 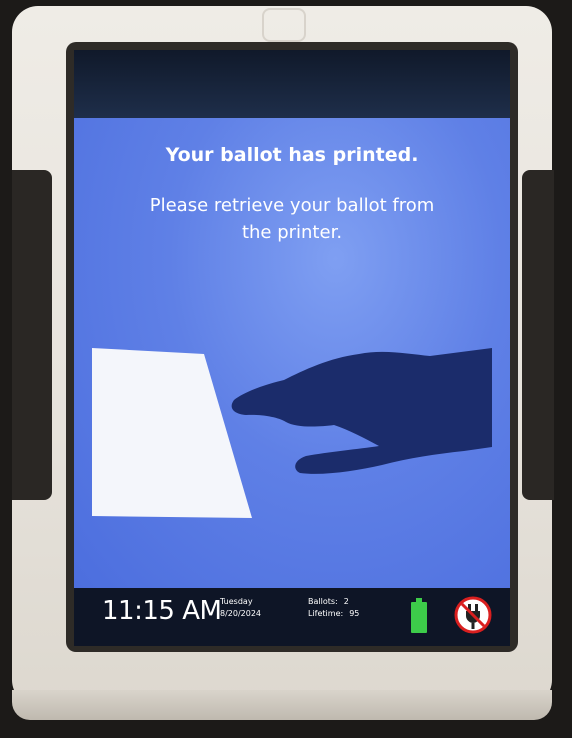 I want to click on device-bottom-lip, so click(x=282, y=705).